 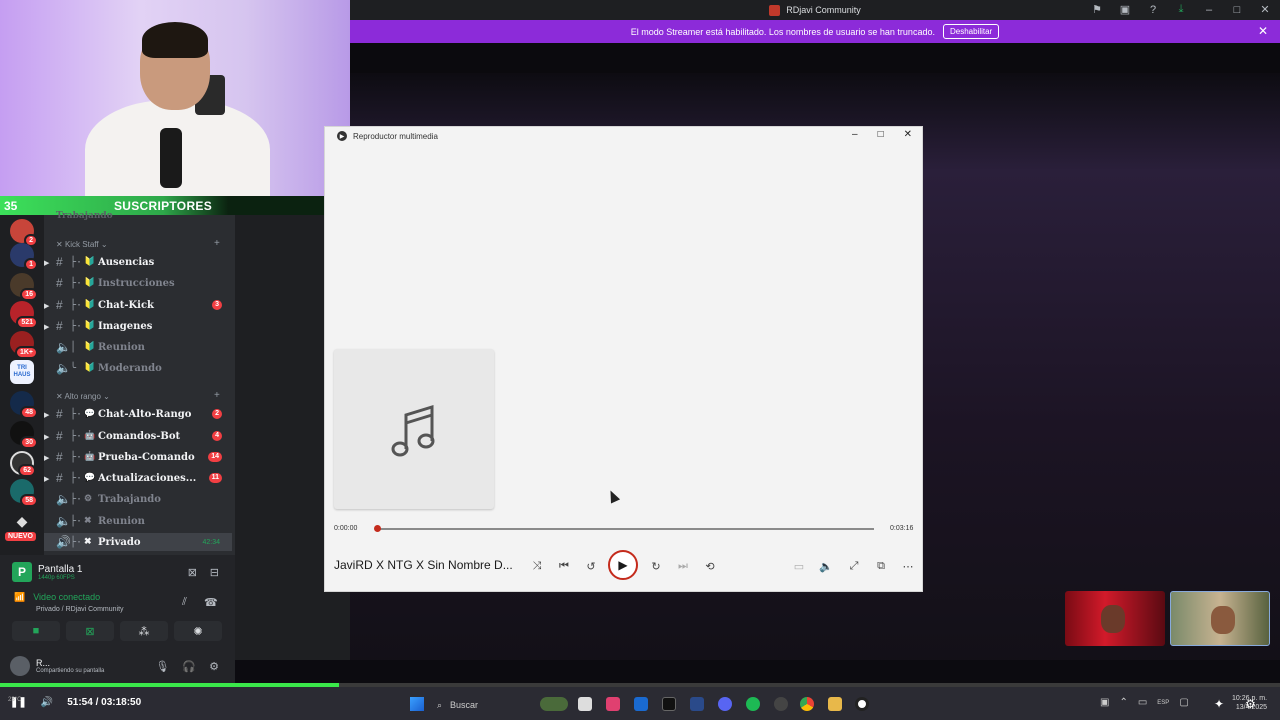 What do you see at coordinates (138, 436) in the screenshot?
I see `channel-comandos-bot: ▶ # ├· 🤖 Comandos-Bot 4` at bounding box center [138, 436].